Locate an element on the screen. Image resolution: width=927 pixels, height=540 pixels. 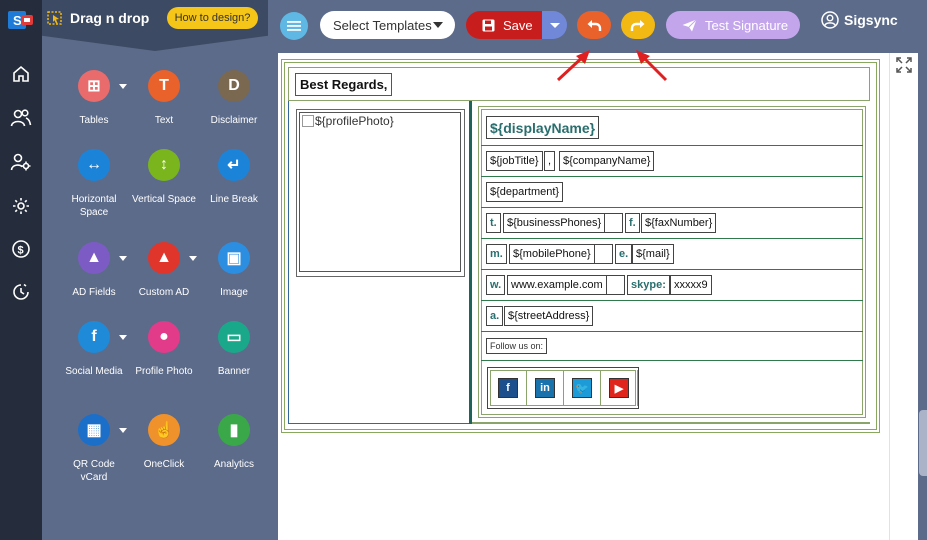
tool-disclaimer: D Disclaimer is located at coordinates (234, 98).